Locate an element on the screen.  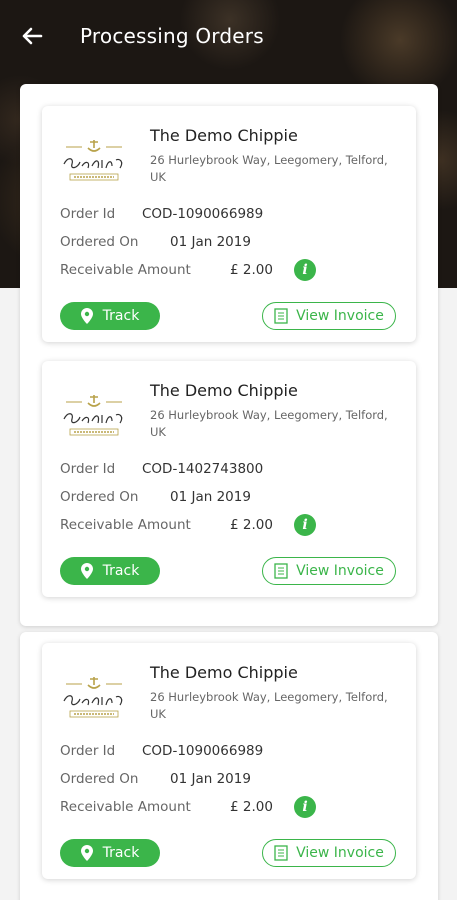
app-bar: Processing Orders is located at coordinates (228, 36).